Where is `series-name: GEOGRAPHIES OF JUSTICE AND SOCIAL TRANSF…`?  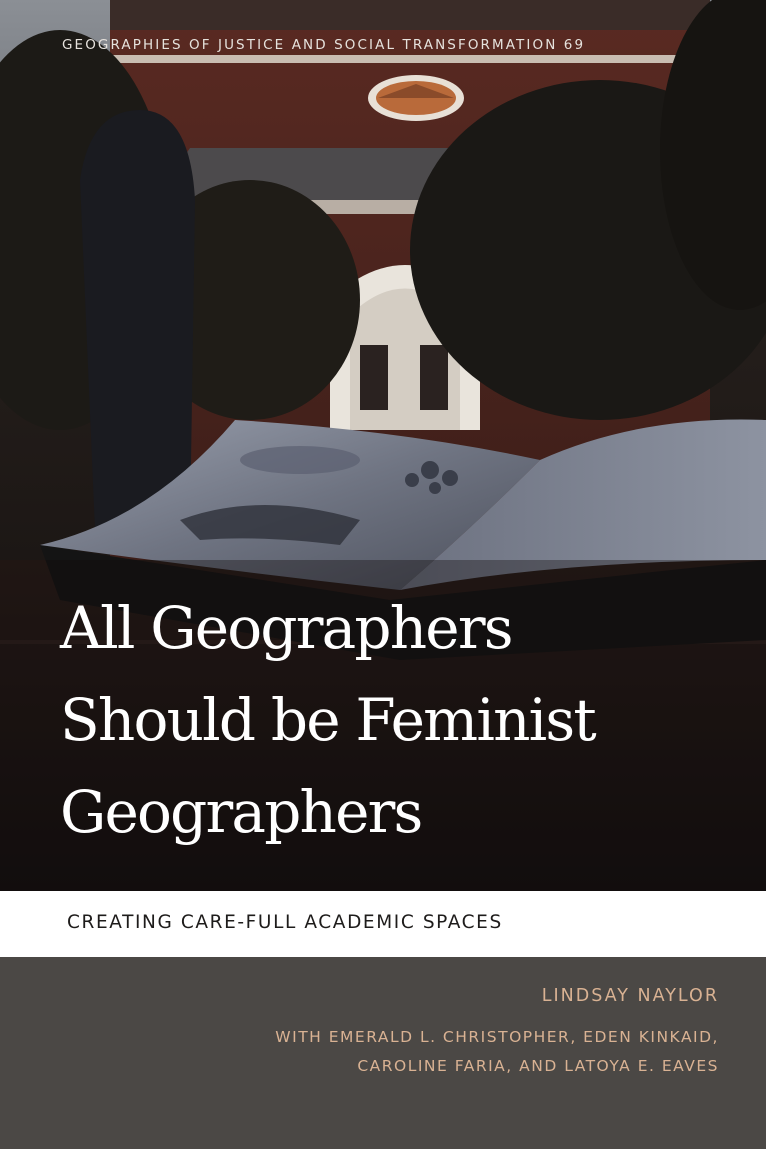 series-name: GEOGRAPHIES OF JUSTICE AND SOCIAL TRANSF… is located at coordinates (324, 45).